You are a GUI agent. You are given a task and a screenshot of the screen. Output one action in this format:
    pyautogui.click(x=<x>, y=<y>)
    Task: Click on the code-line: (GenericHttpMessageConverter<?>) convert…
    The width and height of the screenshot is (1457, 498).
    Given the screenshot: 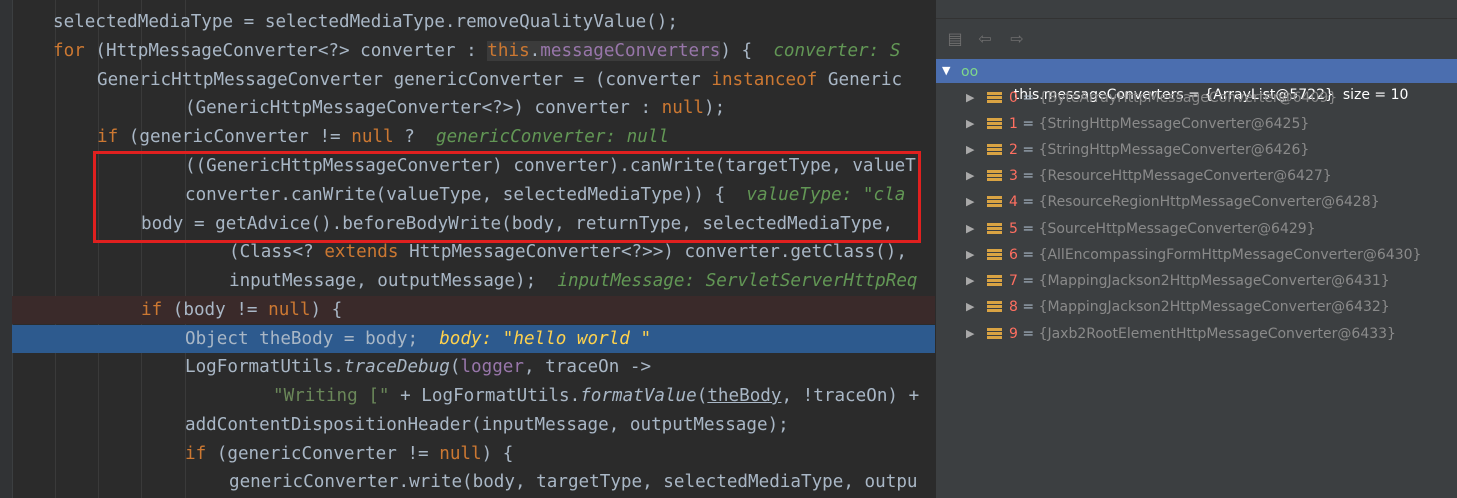 What is the action you would take?
    pyautogui.click(x=473, y=108)
    